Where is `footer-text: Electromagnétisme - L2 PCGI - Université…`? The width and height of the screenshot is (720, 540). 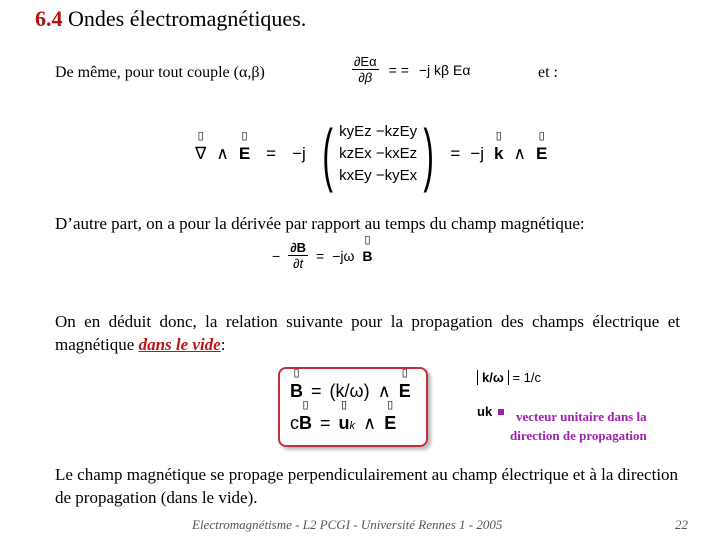 footer-text: Electromagnétisme - L2 PCGI - Université… is located at coordinates (347, 524).